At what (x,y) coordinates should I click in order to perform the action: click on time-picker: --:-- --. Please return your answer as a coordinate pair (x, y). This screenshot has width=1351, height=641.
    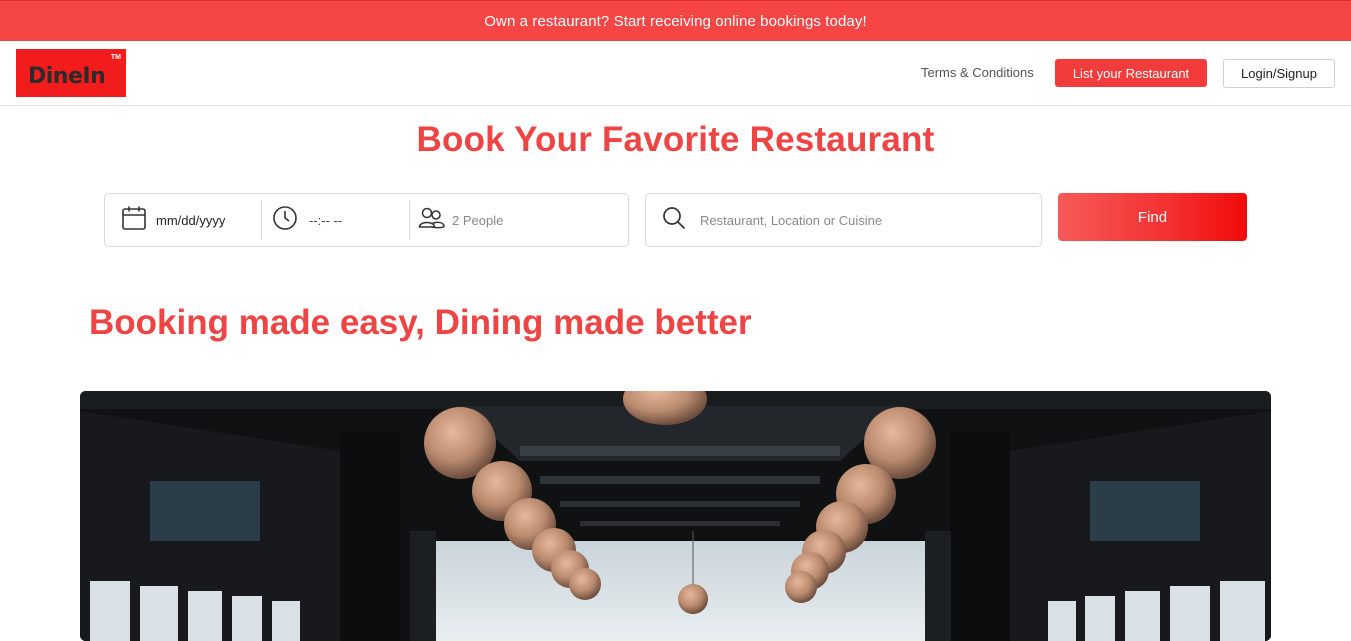
    Looking at the image, I should click on (336, 220).